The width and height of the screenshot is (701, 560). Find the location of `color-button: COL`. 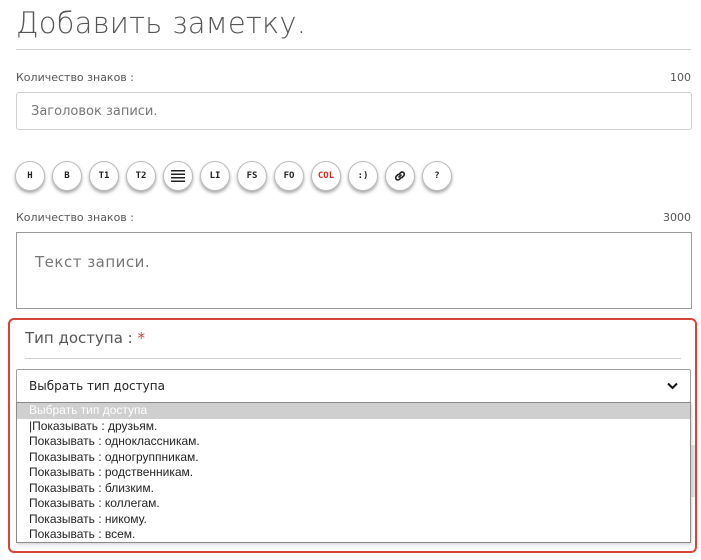

color-button: COL is located at coordinates (326, 176).